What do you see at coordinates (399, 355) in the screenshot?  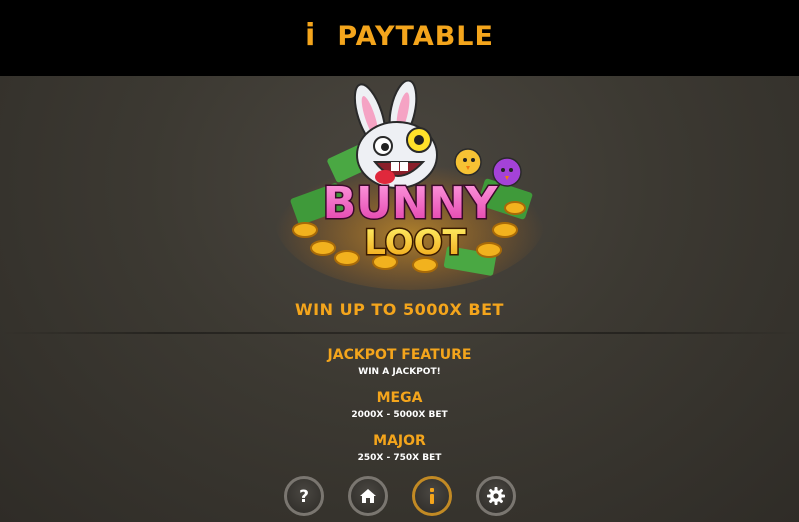 I see `jackpot-feature-heading: JACKPOT FEATURE` at bounding box center [399, 355].